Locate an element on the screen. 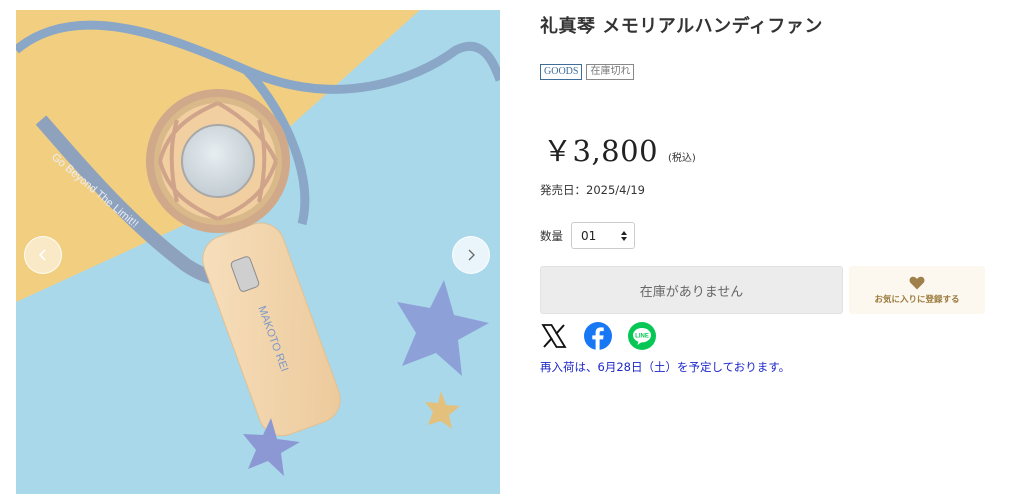 The image size is (1024, 501). price-row: ￥3,800 (税込) is located at coordinates (619, 149).